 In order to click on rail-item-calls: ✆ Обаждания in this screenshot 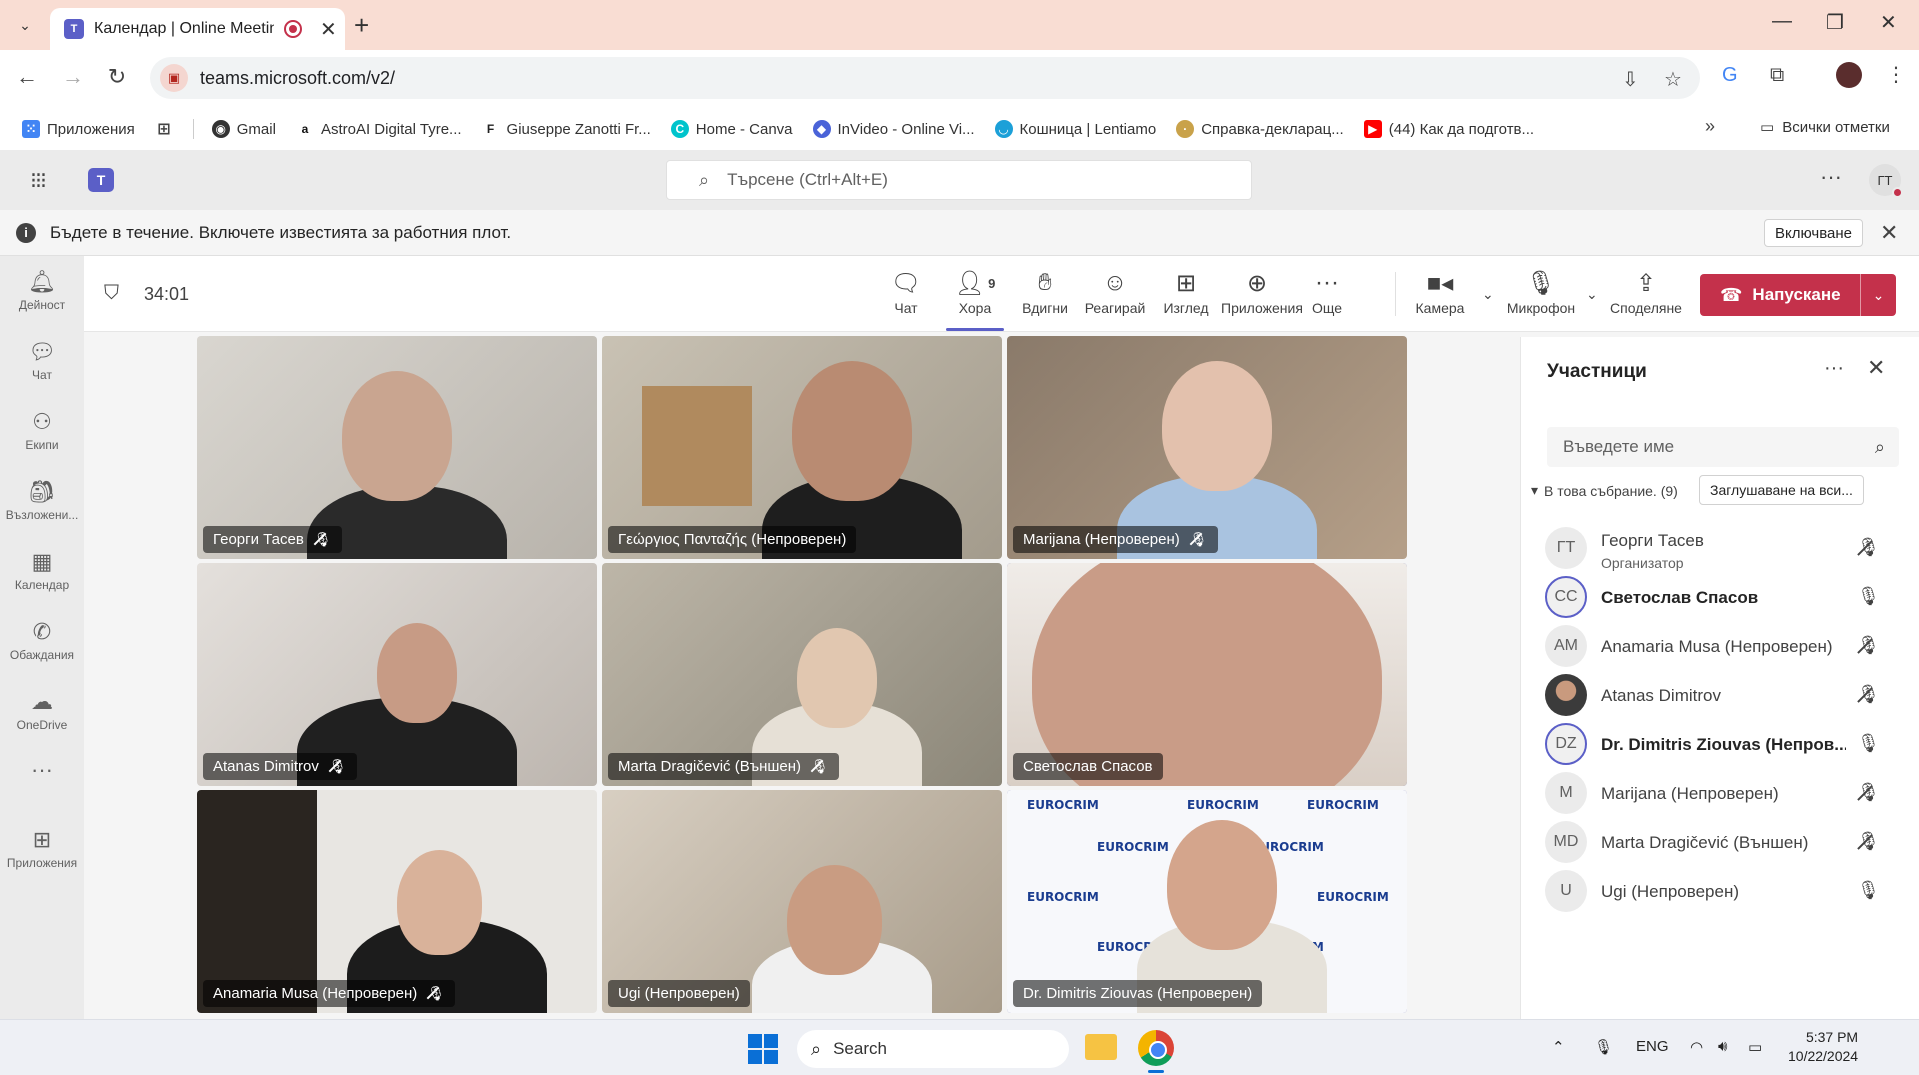, I will do `click(42, 640)`.